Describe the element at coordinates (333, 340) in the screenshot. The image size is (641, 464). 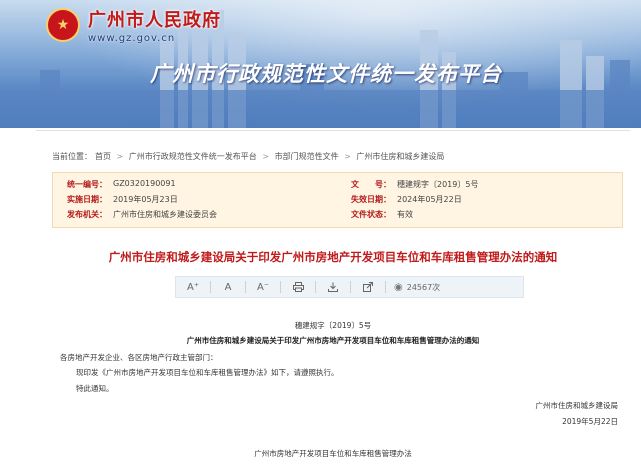
I see `document-inner-title: 广州市住房和城乡建设局关于印发广州市房地产开发项目车位和车库租售管理办法的通知` at that location.